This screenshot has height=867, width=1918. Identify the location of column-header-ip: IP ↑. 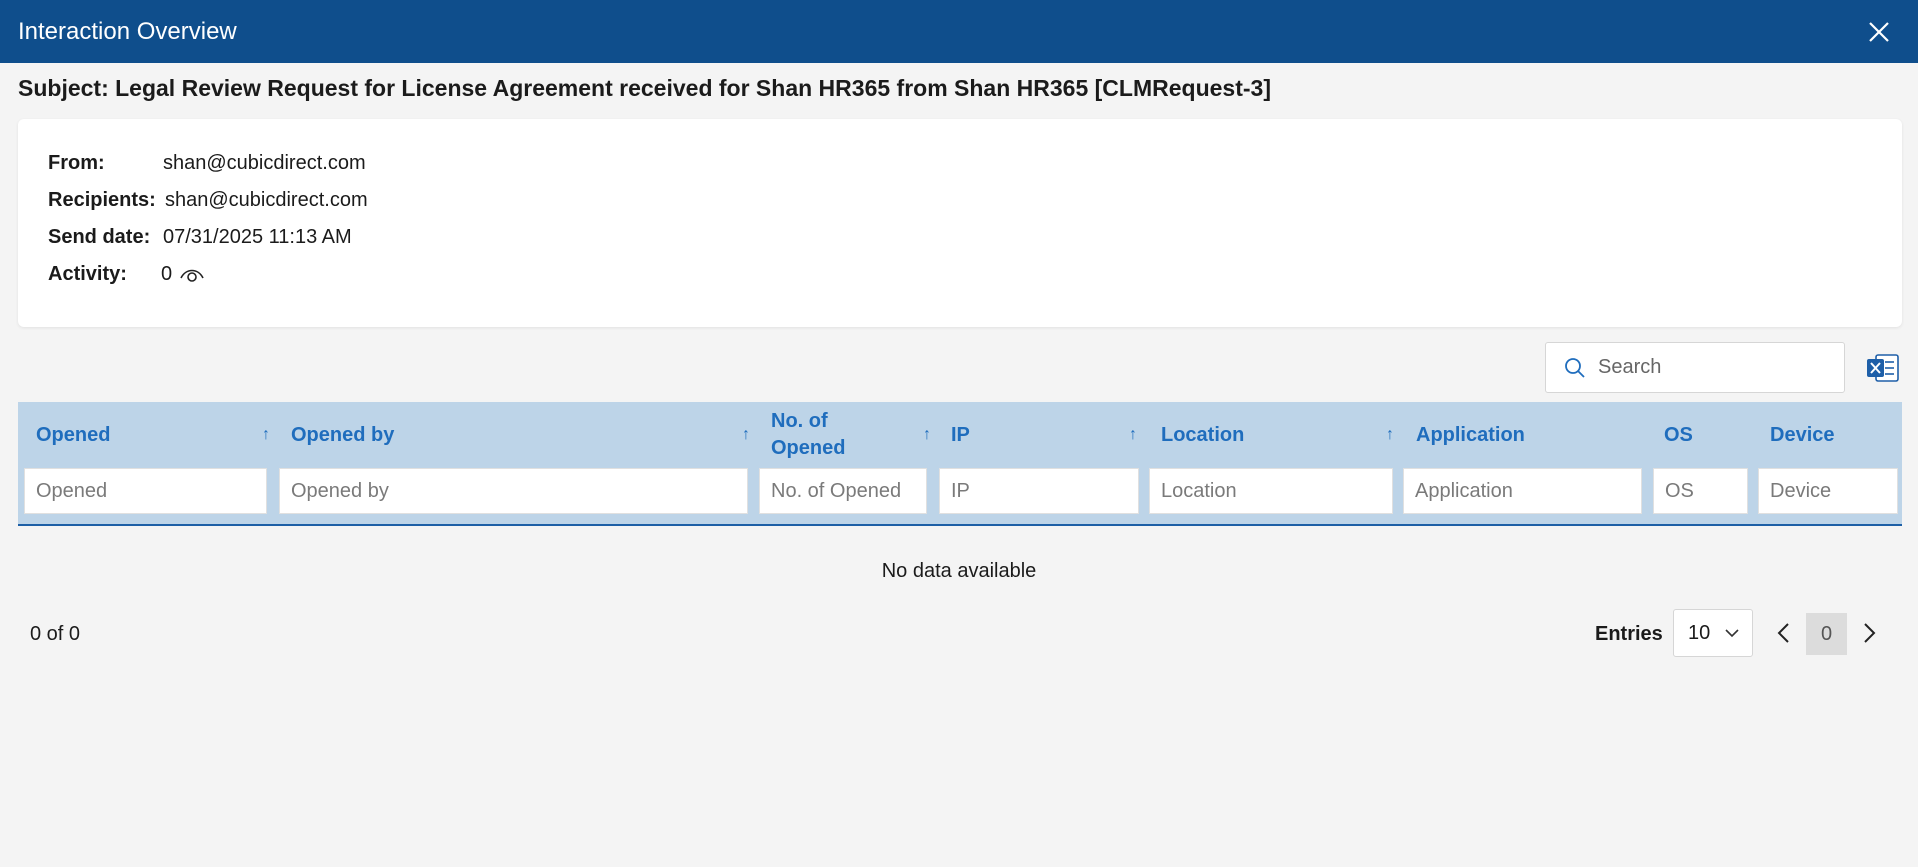
(1051, 435).